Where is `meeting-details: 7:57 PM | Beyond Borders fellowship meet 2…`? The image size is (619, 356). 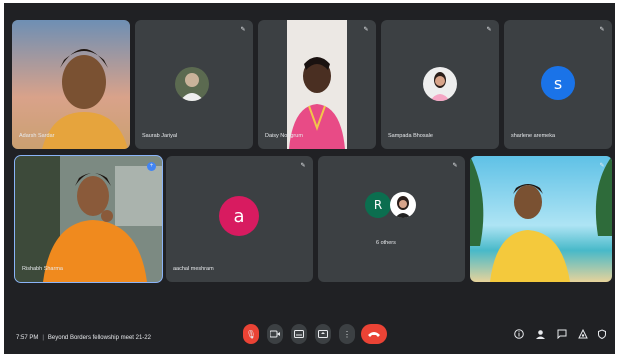
meeting-details: 7:57 PM | Beyond Borders fellowship meet 2… is located at coordinates (83, 338).